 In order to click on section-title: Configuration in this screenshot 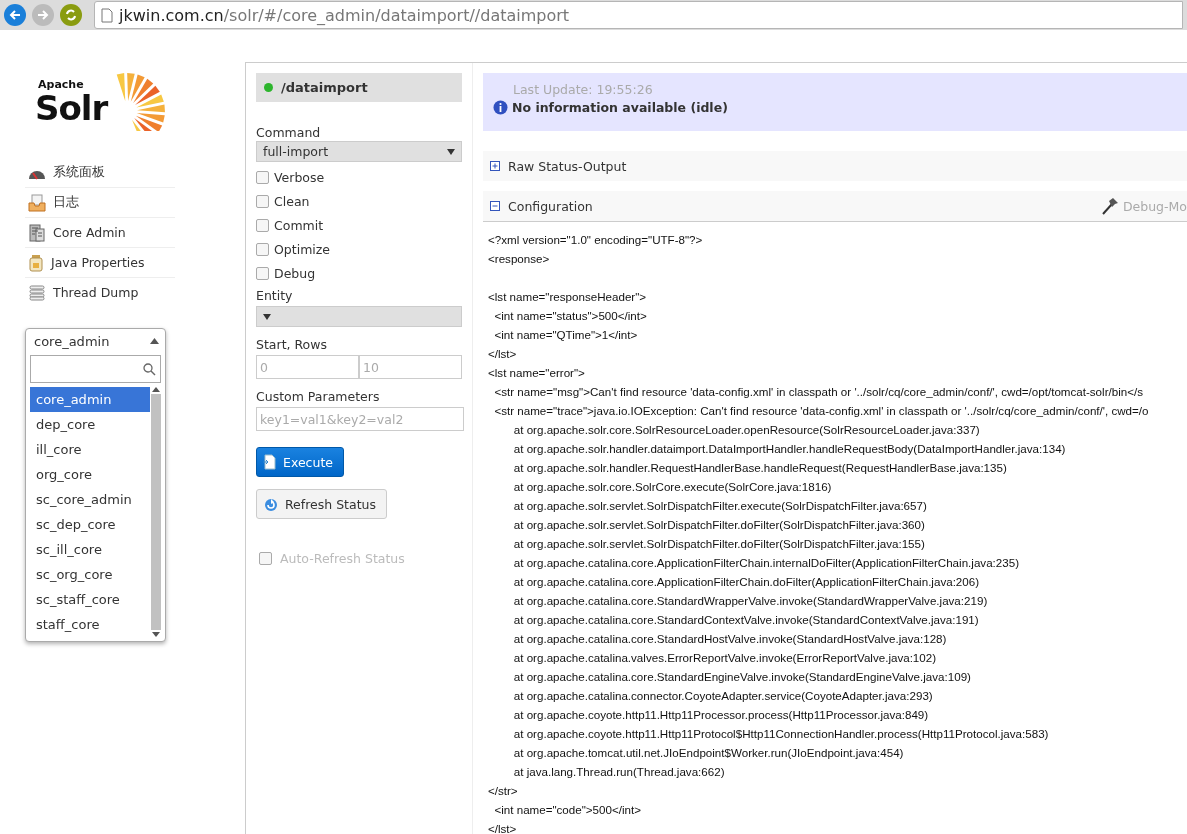, I will do `click(550, 206)`.